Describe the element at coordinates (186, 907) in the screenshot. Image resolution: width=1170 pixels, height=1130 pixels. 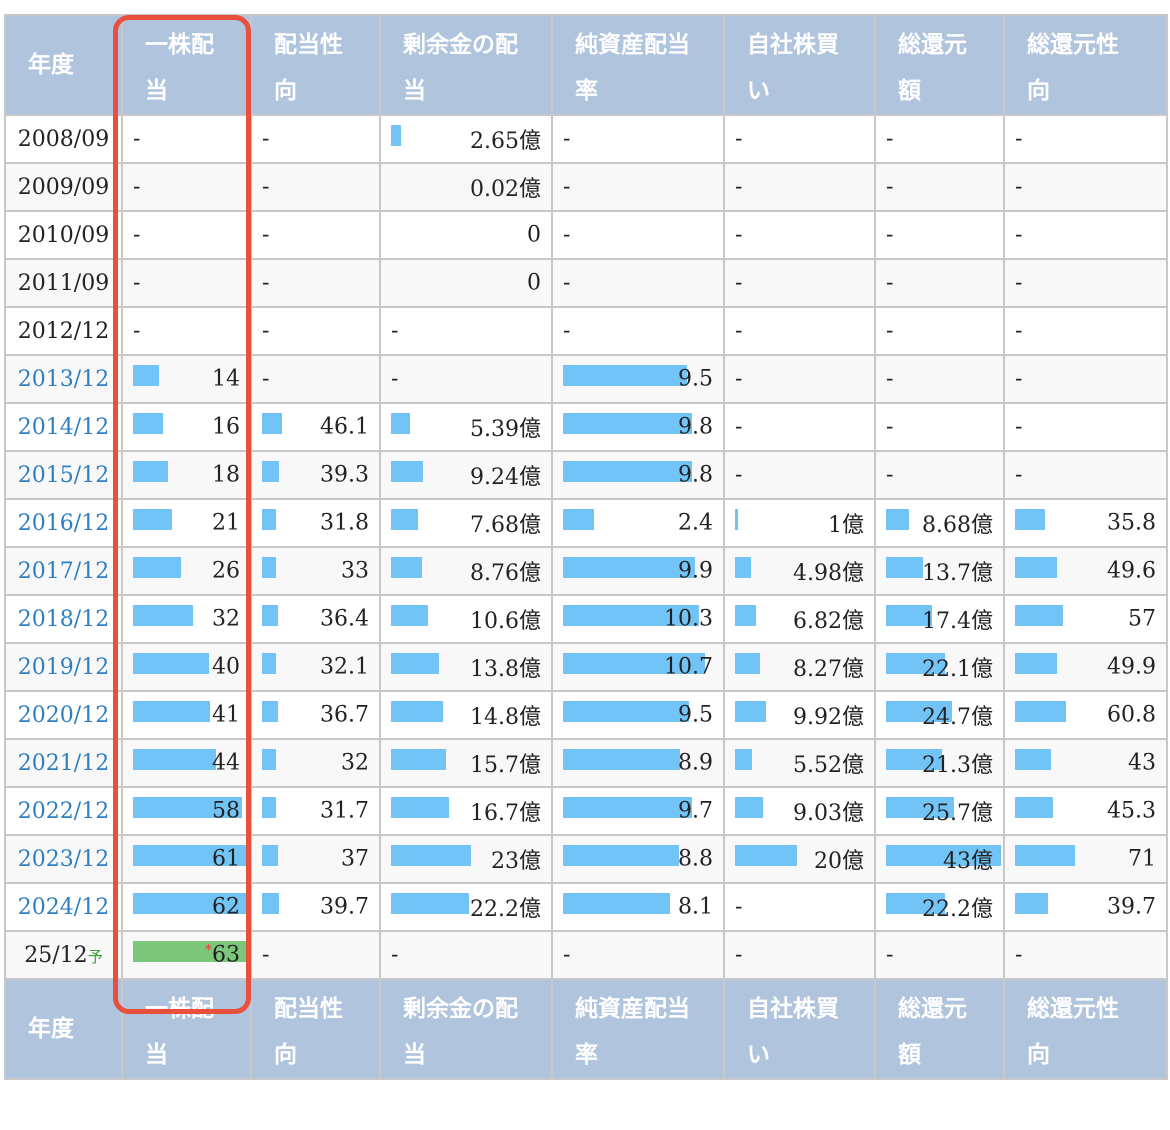
I see `data-cell: 62` at that location.